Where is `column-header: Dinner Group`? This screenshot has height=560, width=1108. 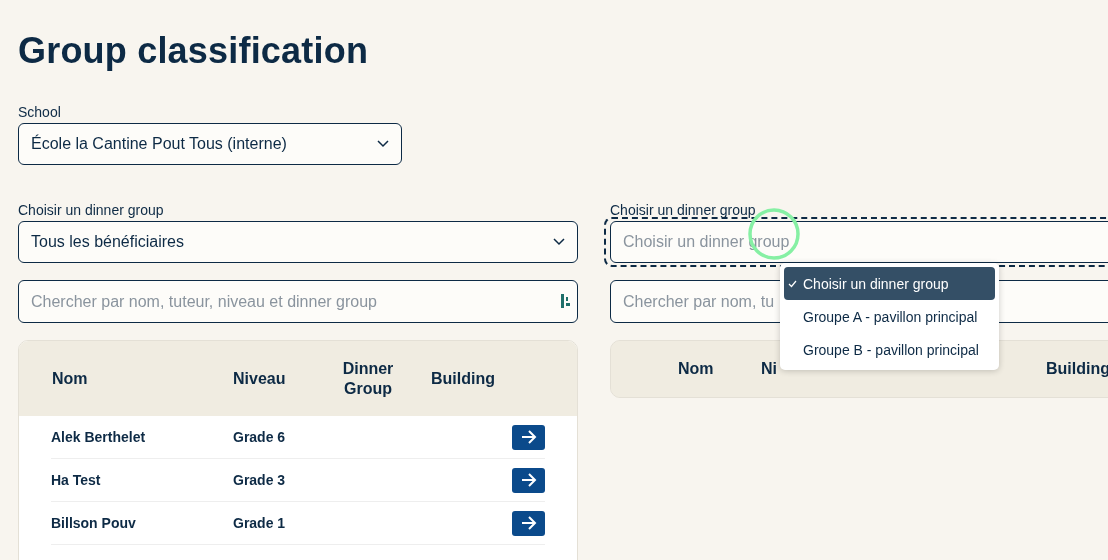 column-header: Dinner Group is located at coordinates (368, 378).